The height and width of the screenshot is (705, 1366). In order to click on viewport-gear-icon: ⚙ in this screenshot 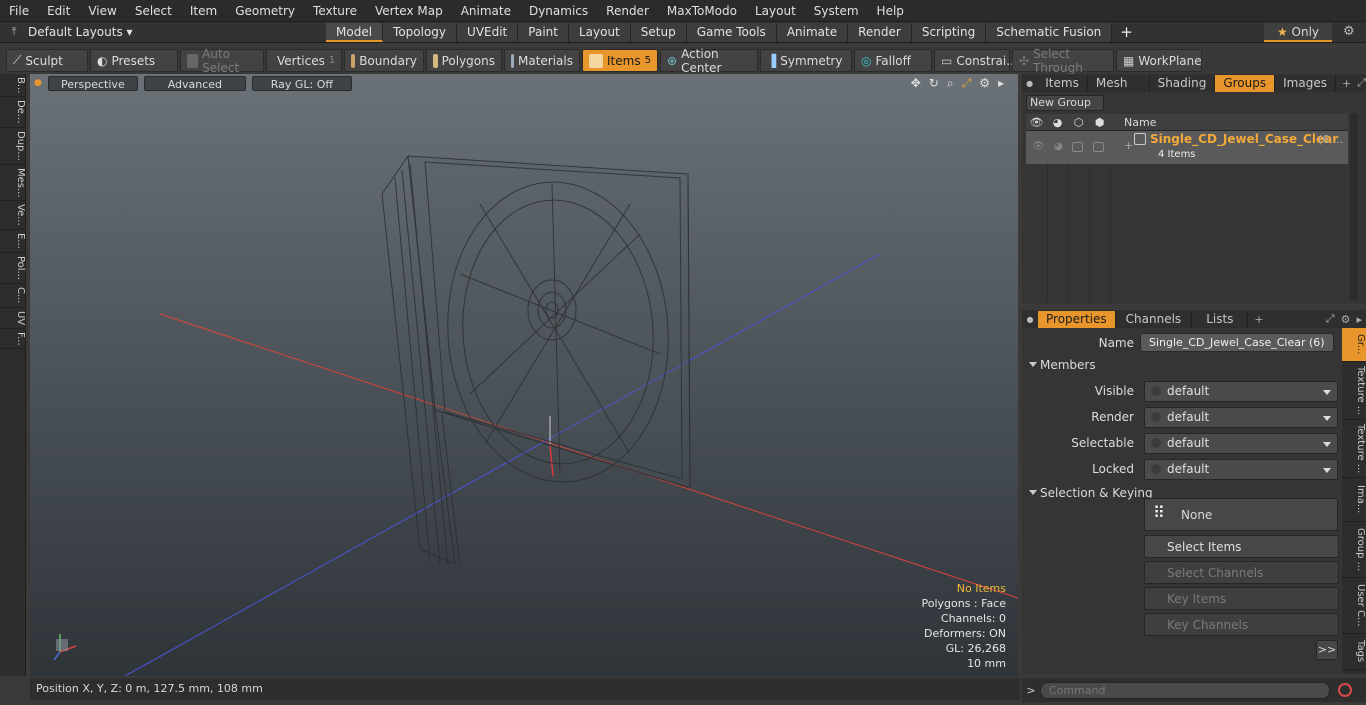, I will do `click(984, 83)`.